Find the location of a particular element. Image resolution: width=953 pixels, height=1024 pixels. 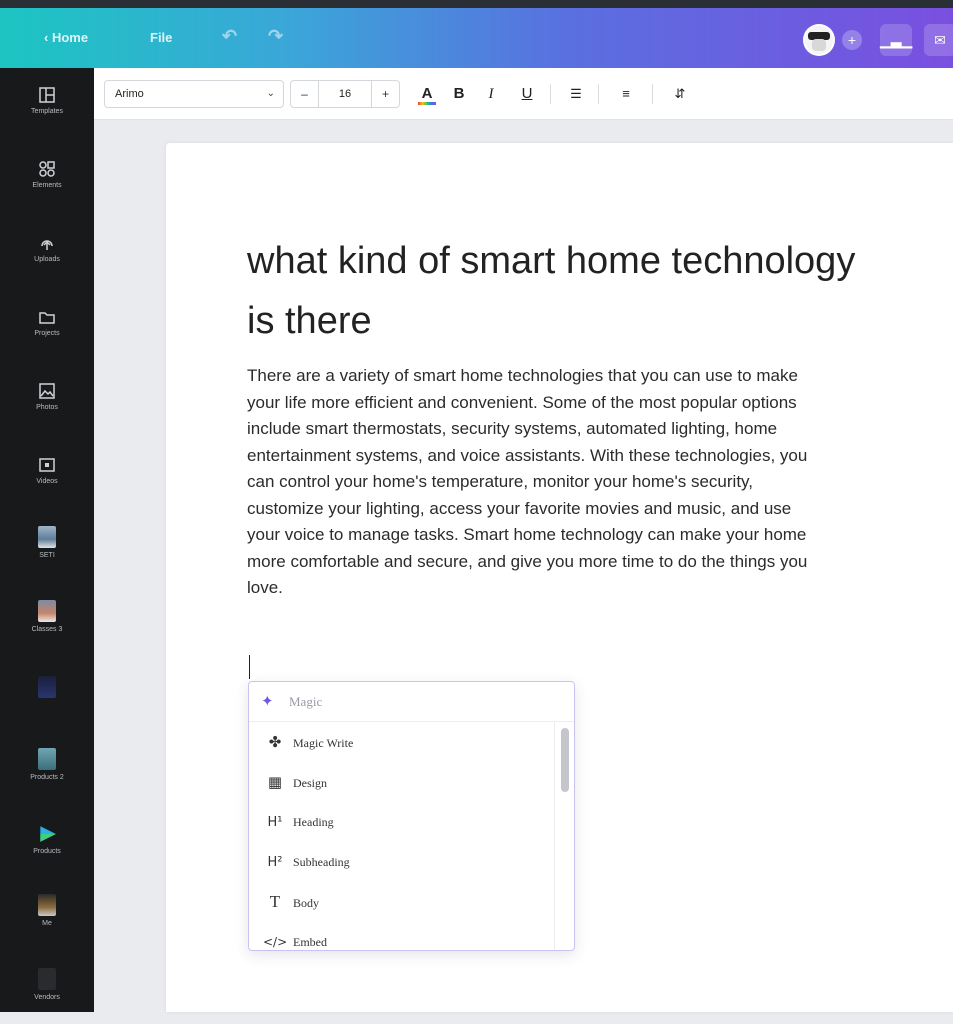

file-menu-button: File is located at coordinates (161, 37).